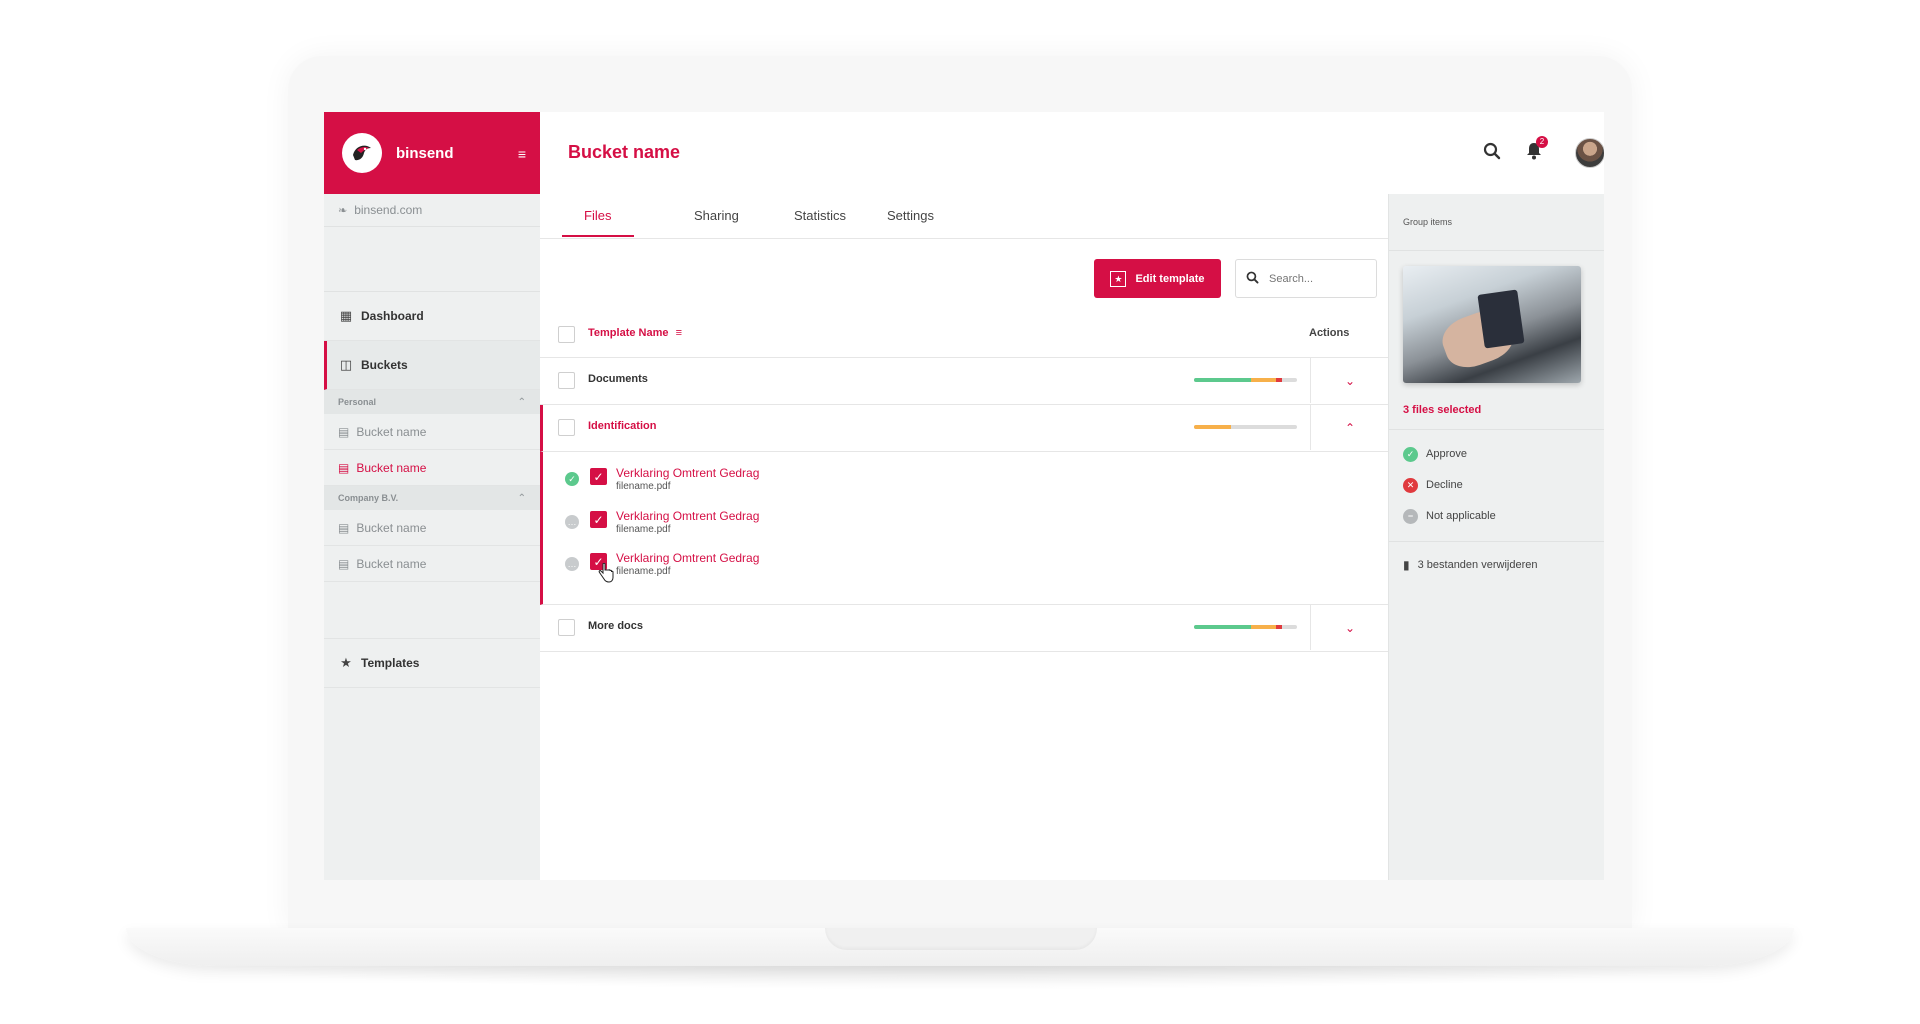  I want to click on tab-sharing: Sharing, so click(716, 215).